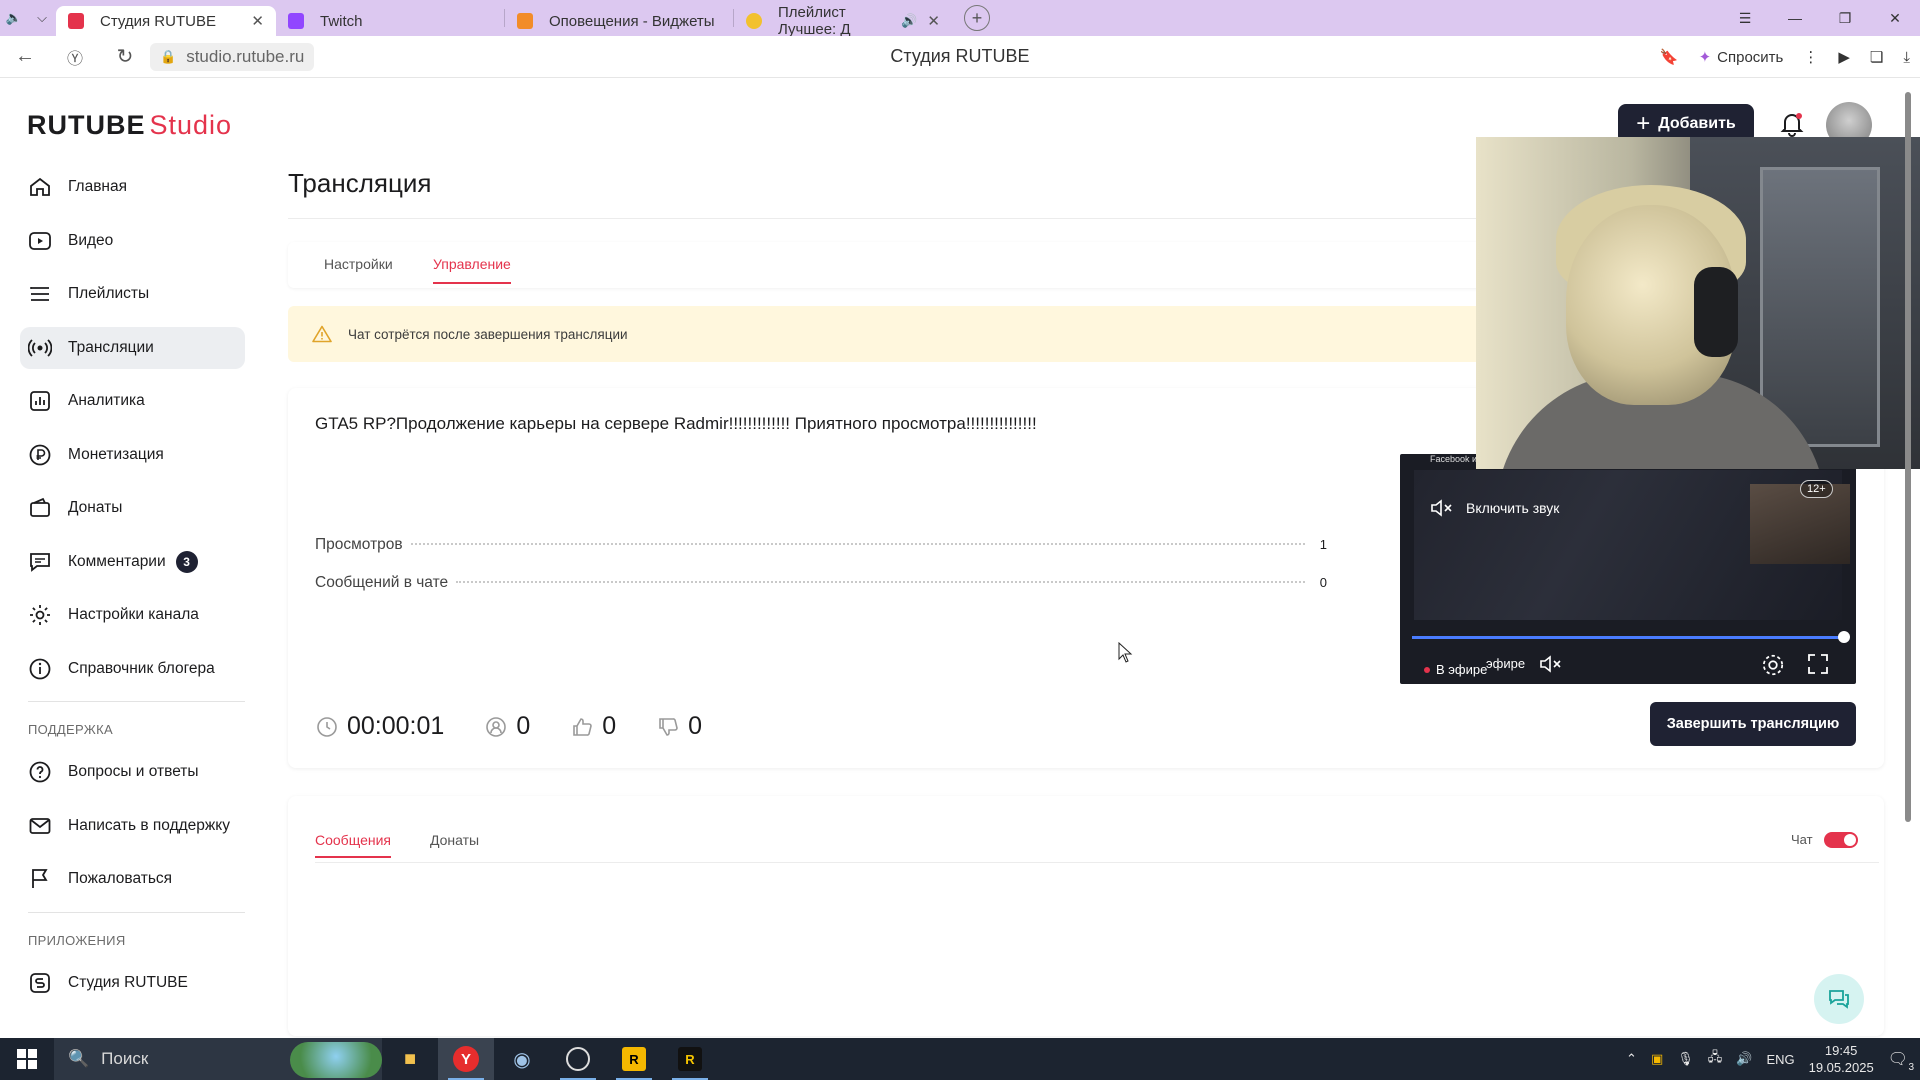  I want to click on duration-stat: 00:00:01, so click(379, 726).